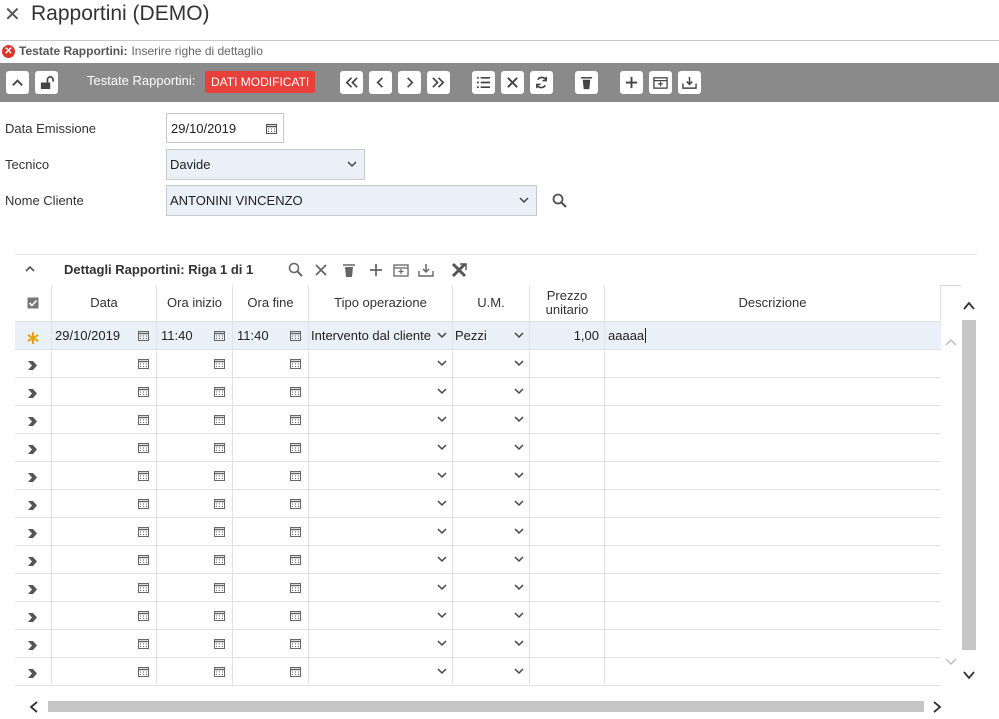 This screenshot has height=719, width=999. What do you see at coordinates (46, 82) in the screenshot?
I see `unlock-button` at bounding box center [46, 82].